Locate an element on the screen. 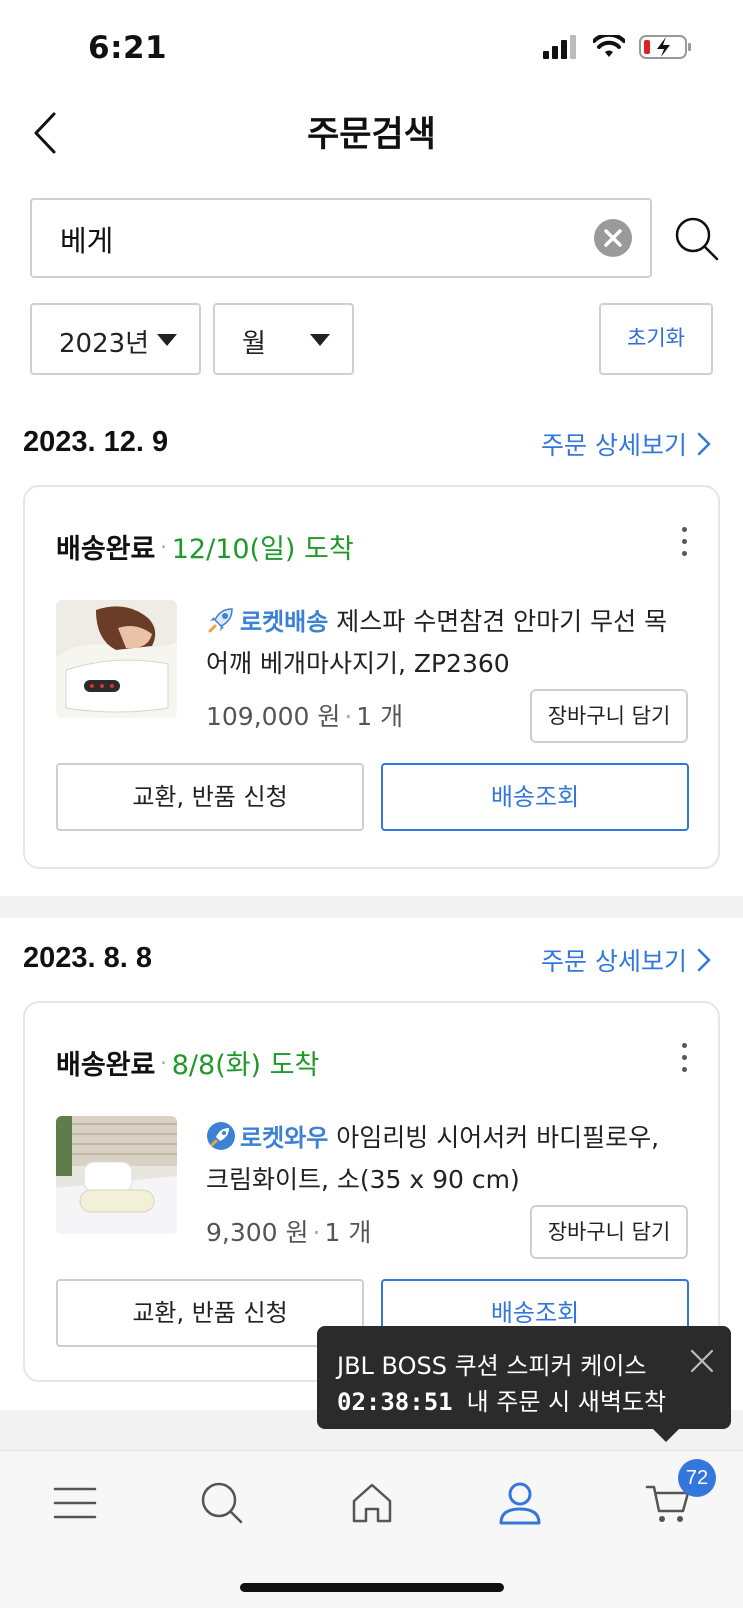 The image size is (743, 1608). rocket-wow-icon is located at coordinates (221, 1136).